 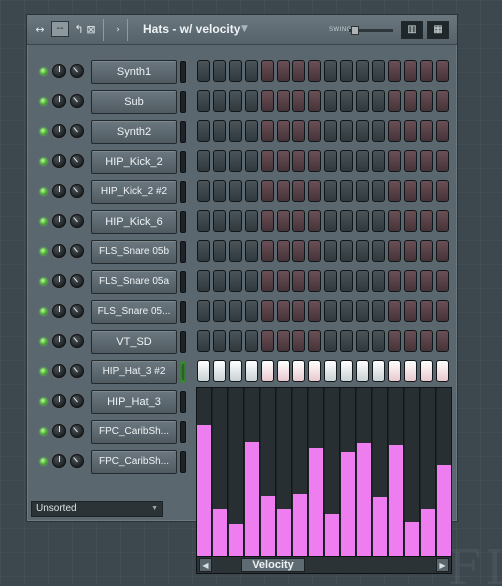 What do you see at coordinates (134, 252) in the screenshot?
I see `channel-button: FLS_Snare 05b` at bounding box center [134, 252].